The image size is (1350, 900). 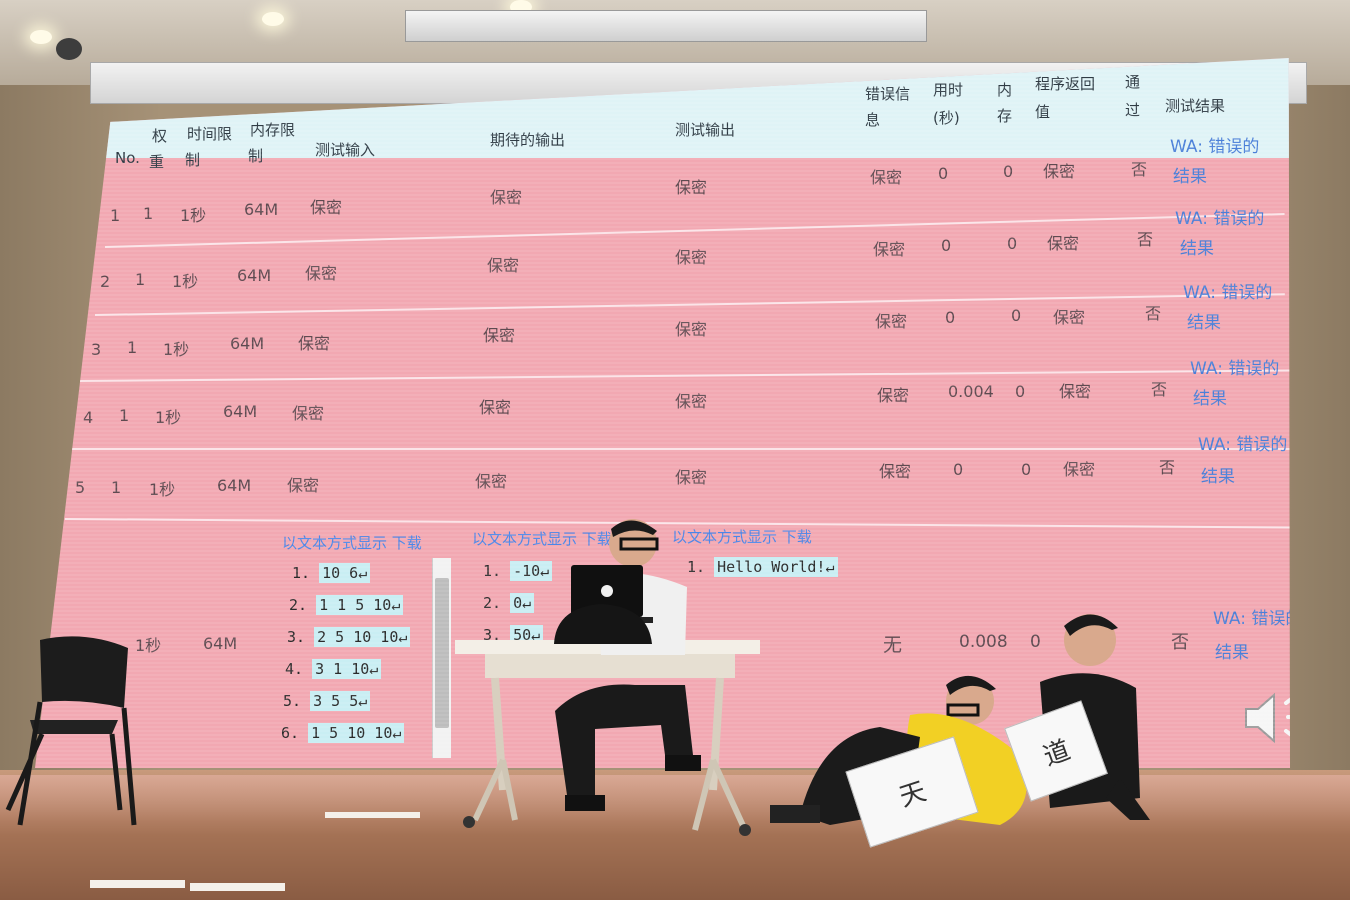 I want to click on row3-result: 结果, so click(x=1204, y=323).